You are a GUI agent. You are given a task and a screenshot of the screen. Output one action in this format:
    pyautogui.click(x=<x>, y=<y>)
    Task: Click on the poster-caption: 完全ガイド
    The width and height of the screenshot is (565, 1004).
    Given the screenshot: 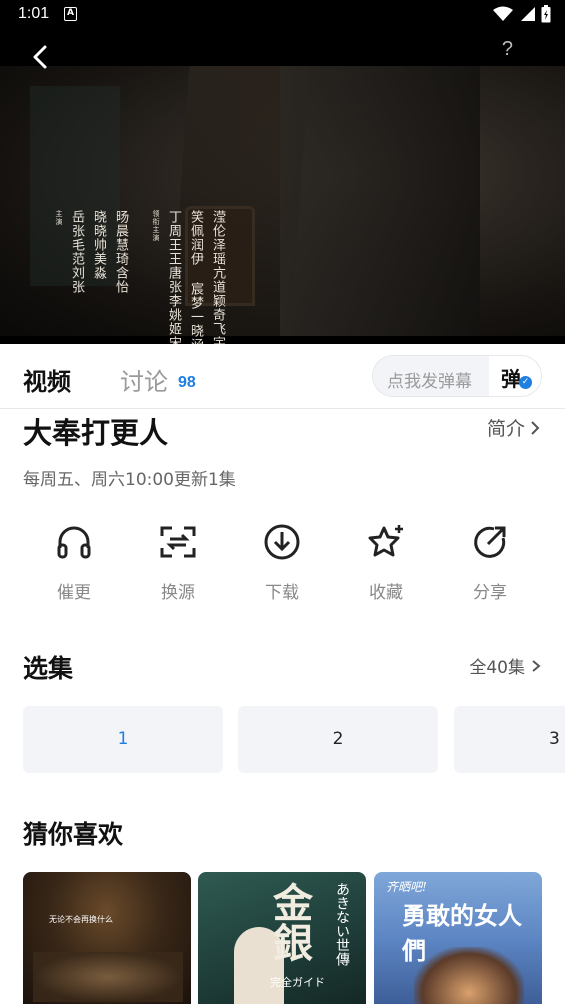 What is the action you would take?
    pyautogui.click(x=297, y=982)
    